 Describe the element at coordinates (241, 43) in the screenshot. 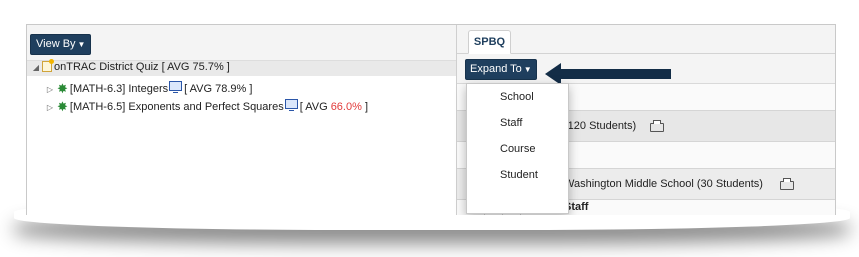

I see `left-toolbar: View By ▼` at that location.